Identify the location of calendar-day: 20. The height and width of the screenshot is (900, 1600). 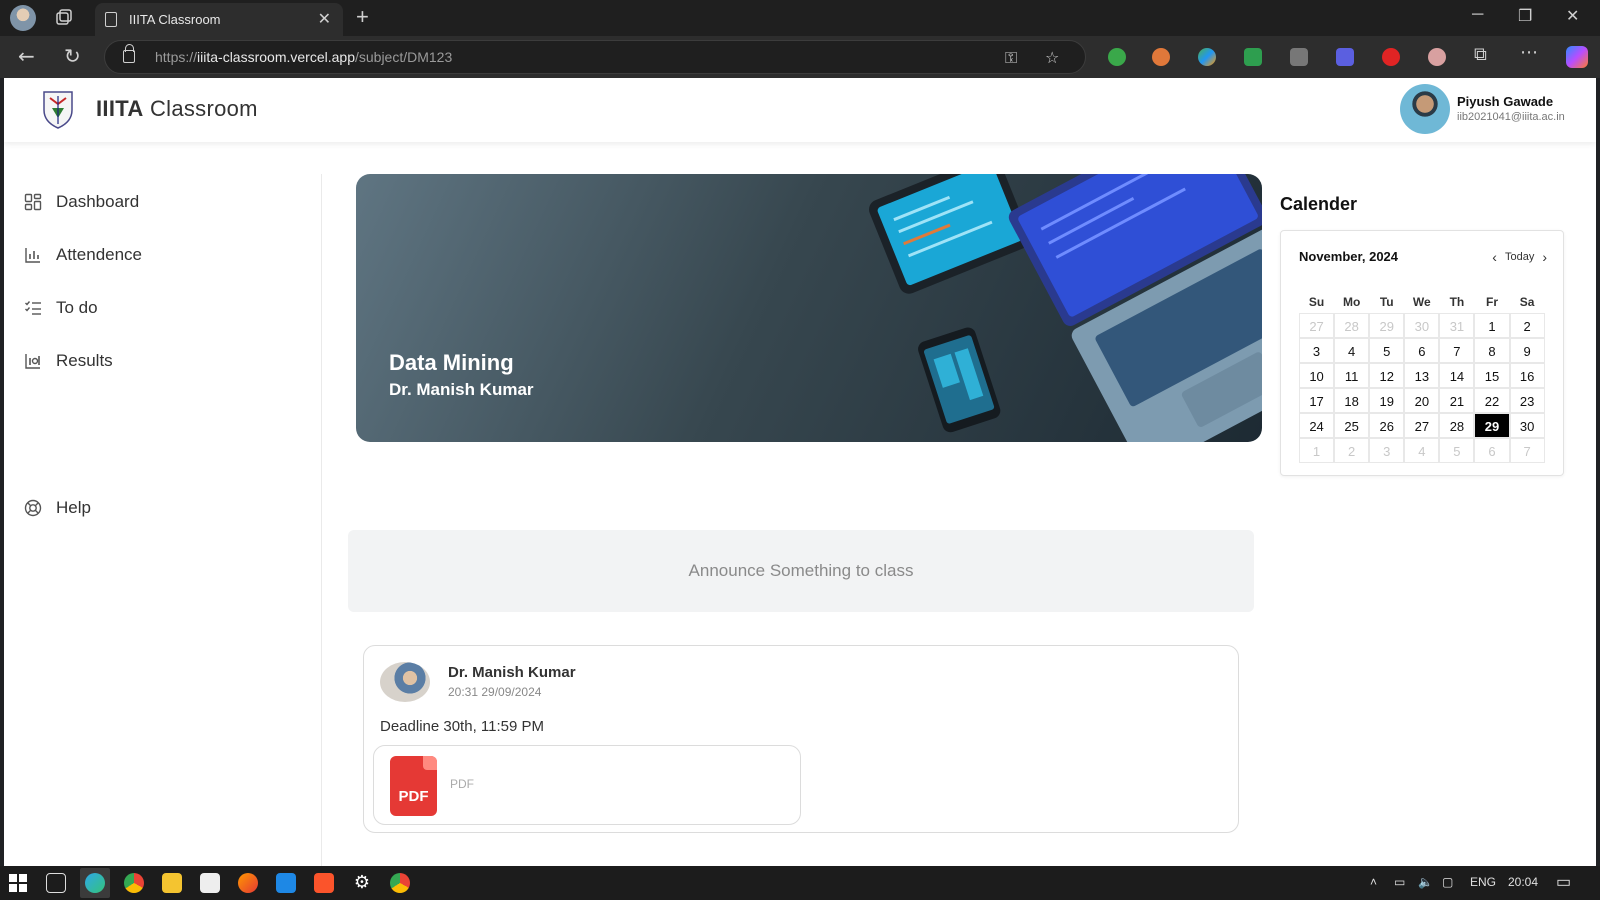
(1422, 400).